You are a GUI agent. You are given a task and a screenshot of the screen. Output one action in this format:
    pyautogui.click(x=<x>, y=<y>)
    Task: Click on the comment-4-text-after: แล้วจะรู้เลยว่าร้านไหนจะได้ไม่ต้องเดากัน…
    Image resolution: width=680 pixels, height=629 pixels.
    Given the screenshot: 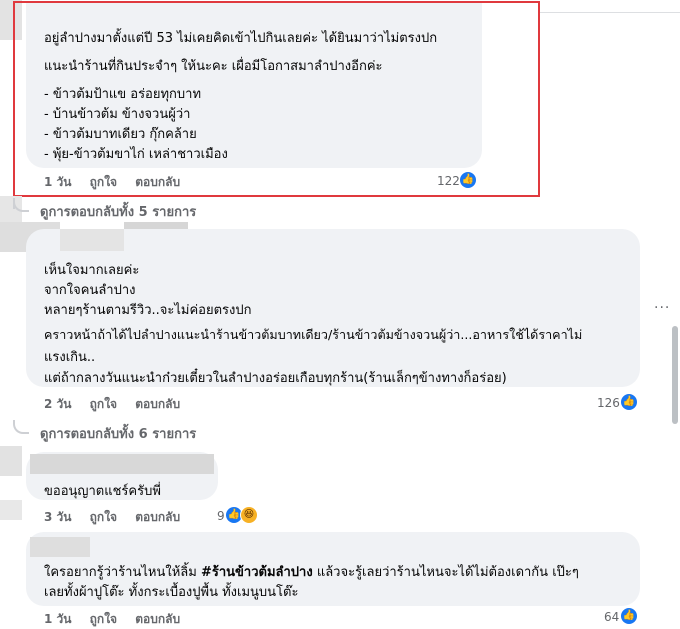 What is the action you would take?
    pyautogui.click(x=445, y=572)
    